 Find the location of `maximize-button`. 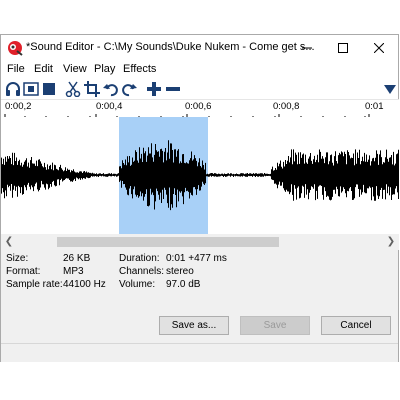

maximize-button is located at coordinates (343, 48).